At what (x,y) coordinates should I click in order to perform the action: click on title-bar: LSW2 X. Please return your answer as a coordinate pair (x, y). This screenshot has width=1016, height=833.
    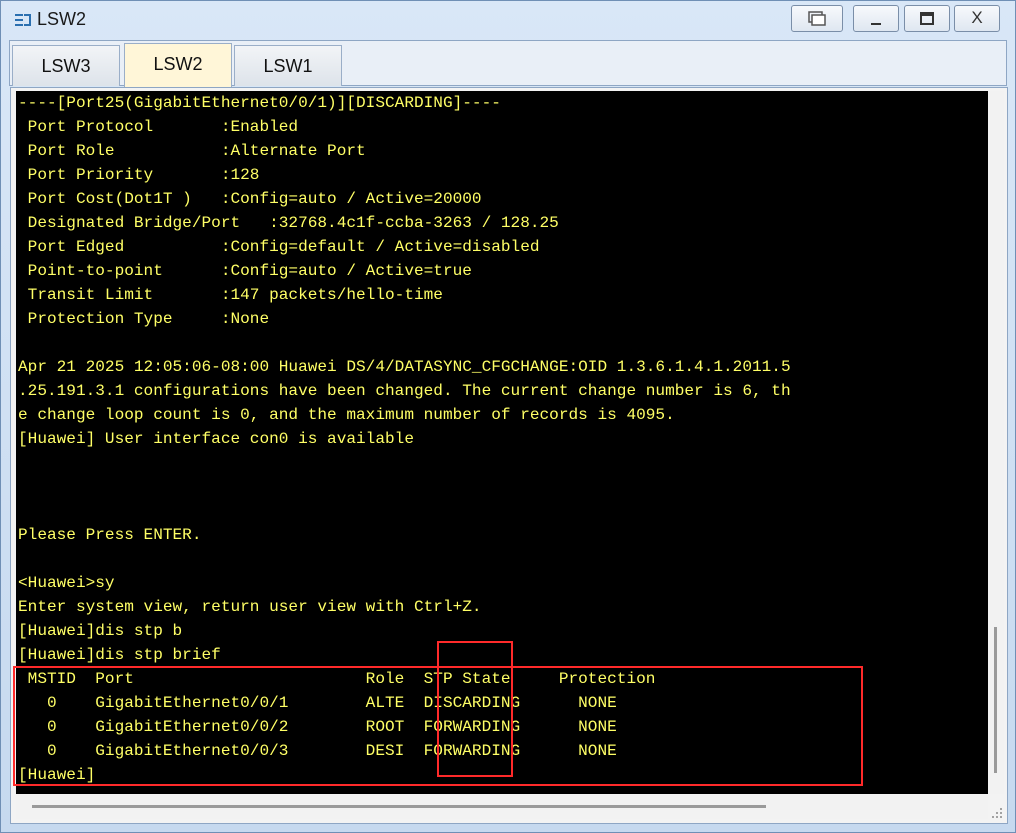
    Looking at the image, I should click on (508, 20).